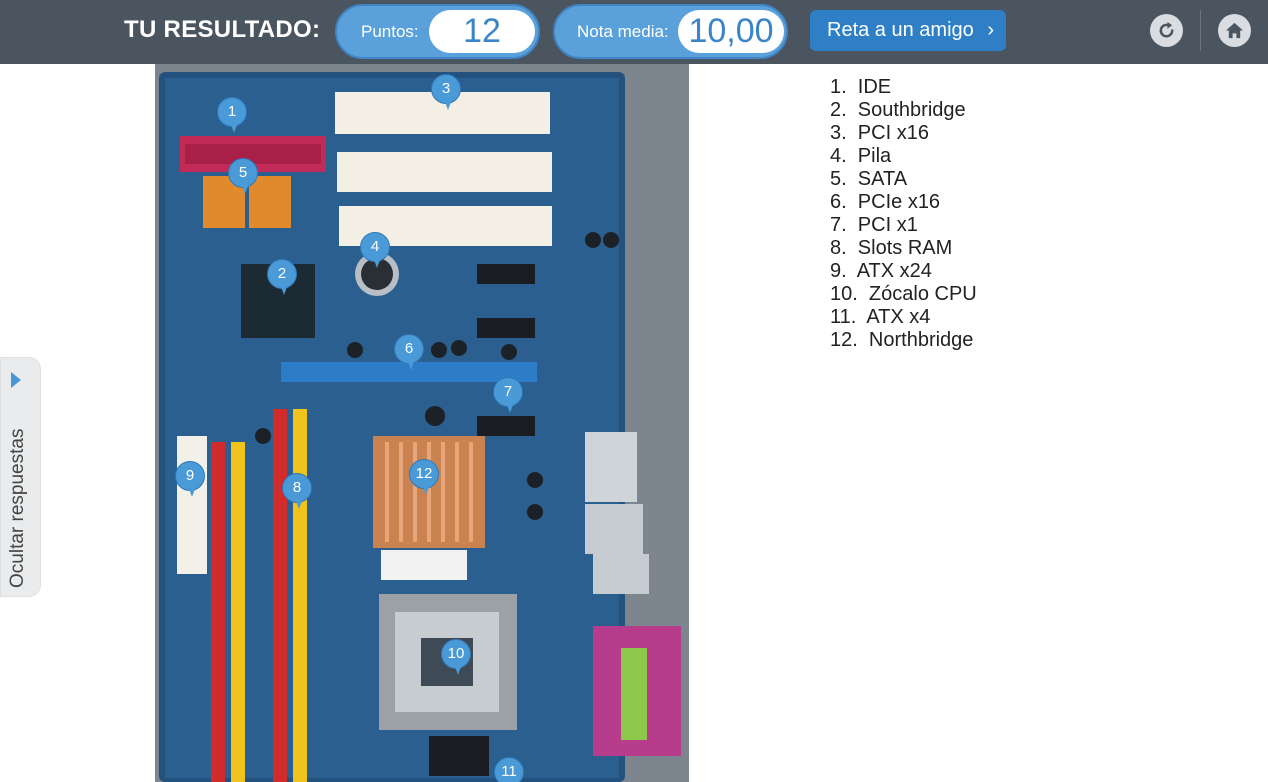 The width and height of the screenshot is (1268, 782). Describe the element at coordinates (881, 271) in the screenshot. I see `answer-item: 9. ATX x24` at that location.